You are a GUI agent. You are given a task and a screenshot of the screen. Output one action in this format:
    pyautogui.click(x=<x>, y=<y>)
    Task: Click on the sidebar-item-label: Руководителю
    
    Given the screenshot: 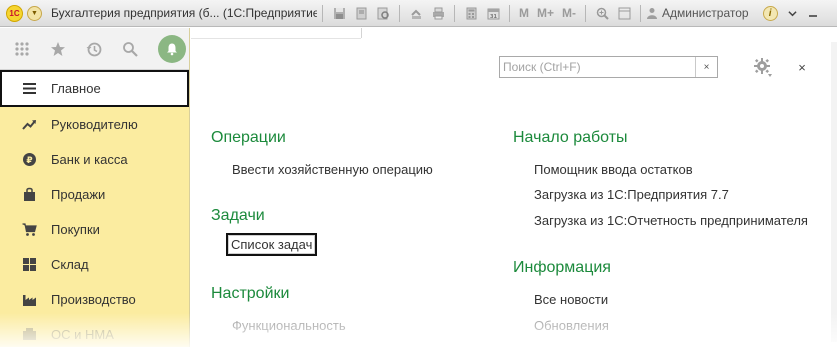 What is the action you would take?
    pyautogui.click(x=94, y=124)
    